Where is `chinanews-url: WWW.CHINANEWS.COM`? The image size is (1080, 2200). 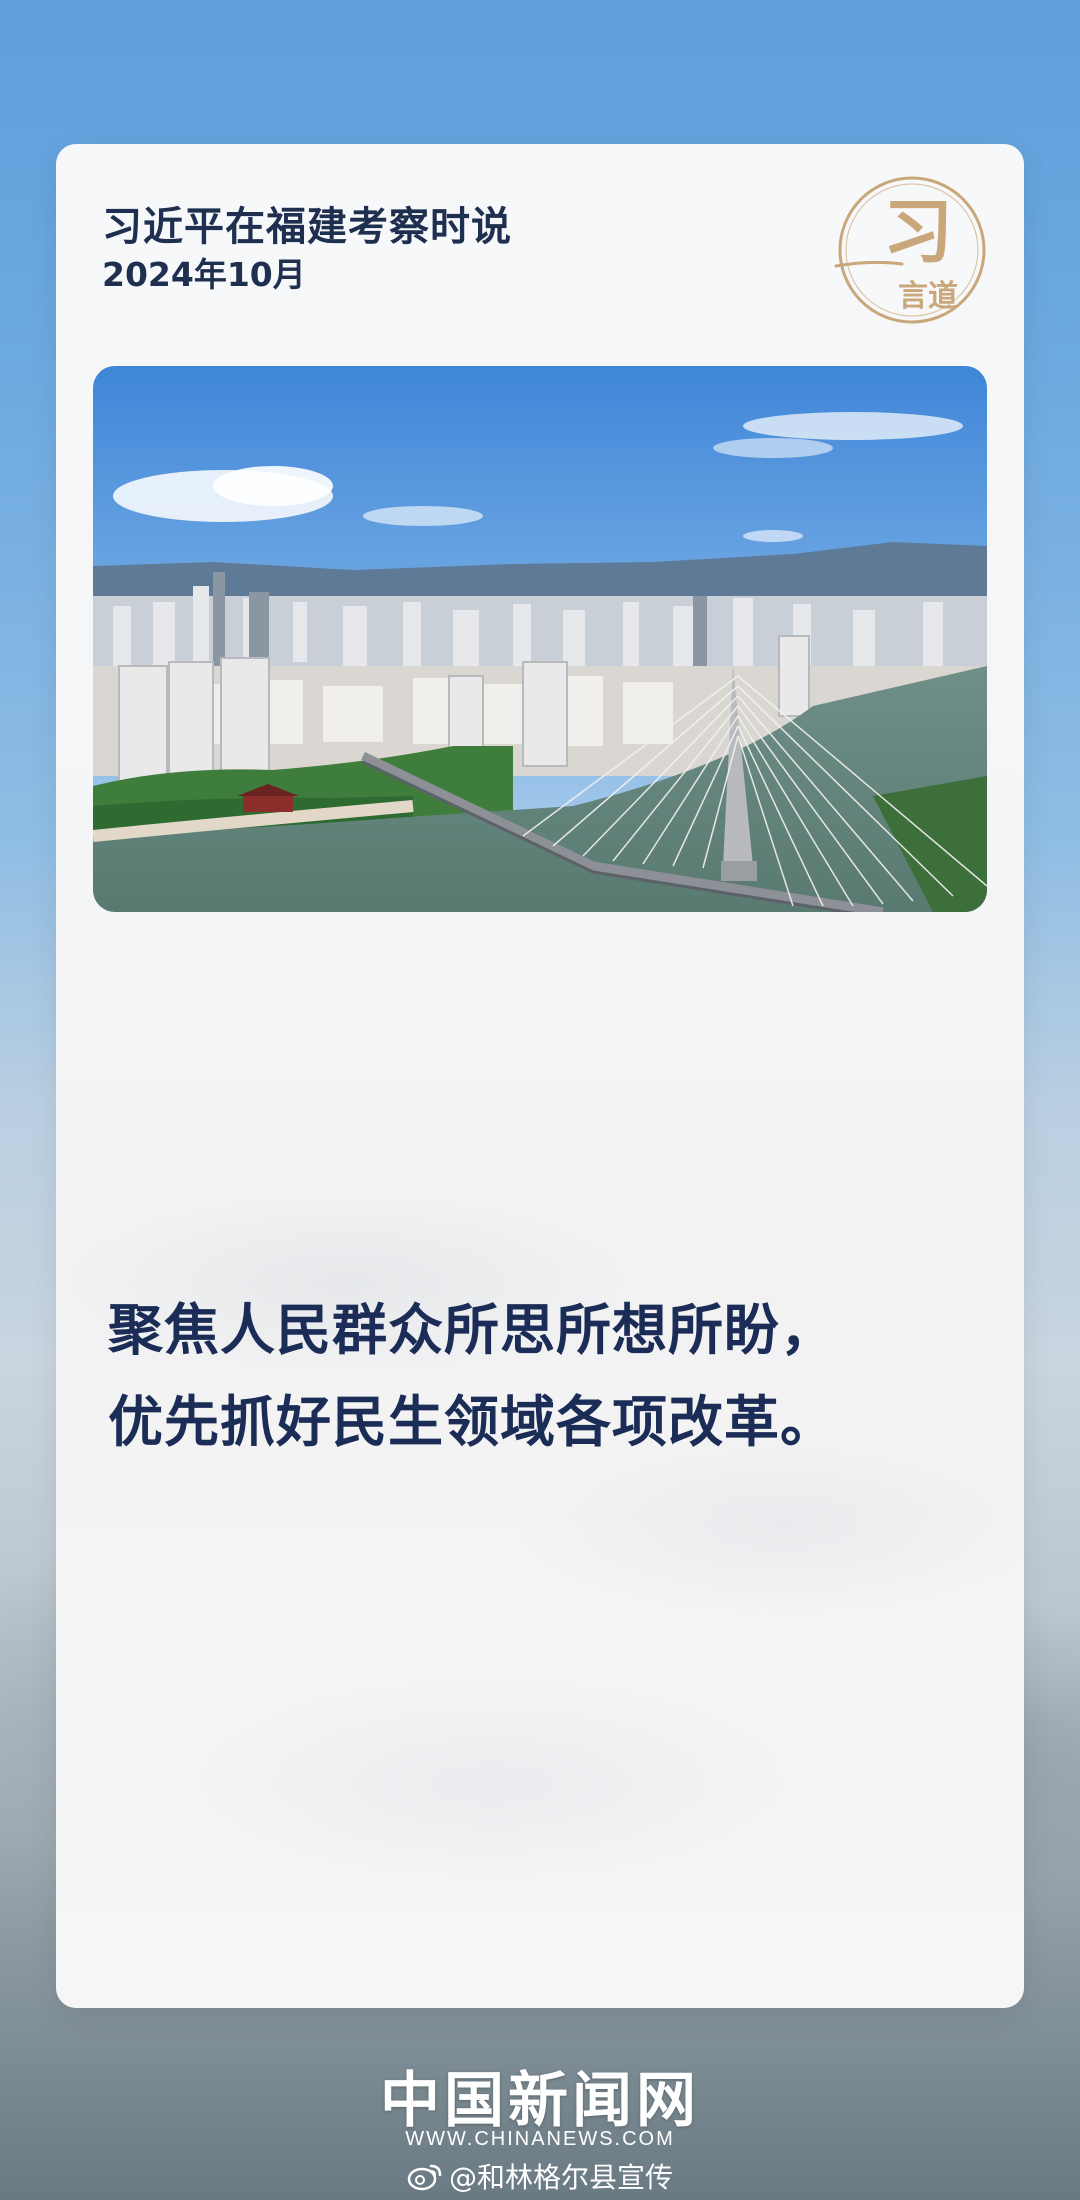 chinanews-url: WWW.CHINANEWS.COM is located at coordinates (540, 2139).